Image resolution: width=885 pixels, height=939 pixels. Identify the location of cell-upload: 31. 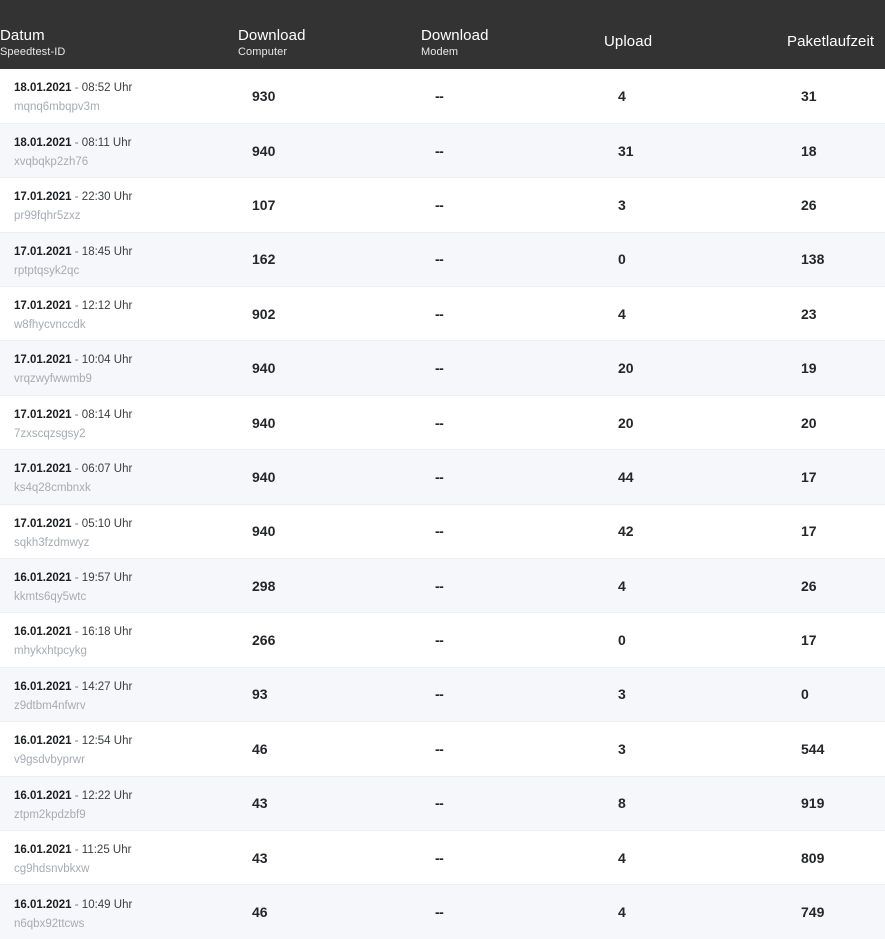
(695, 150).